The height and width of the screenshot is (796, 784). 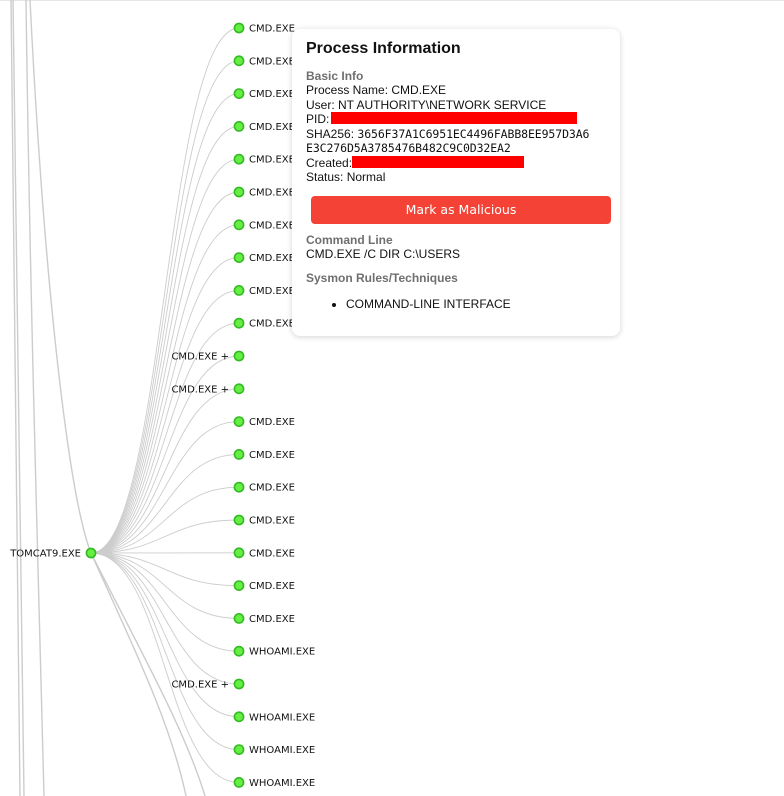 What do you see at coordinates (319, 119) in the screenshot?
I see `pid-label: PID:` at bounding box center [319, 119].